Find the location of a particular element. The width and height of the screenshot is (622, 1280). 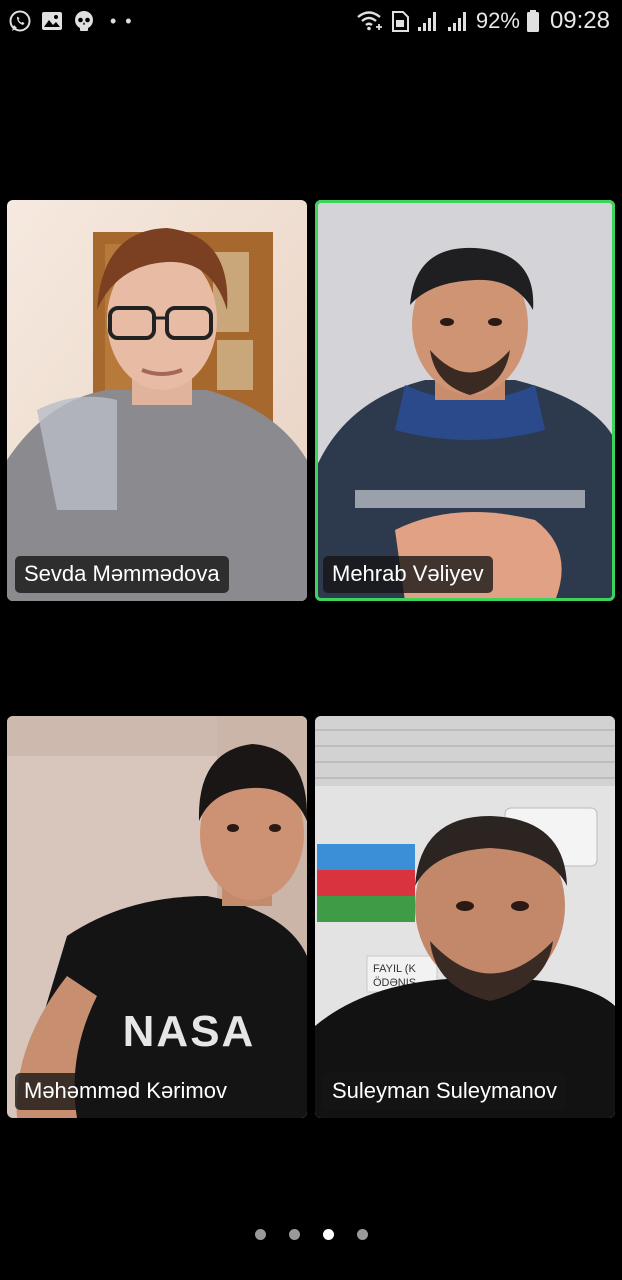

wifi-calling-icon is located at coordinates (369, 21).